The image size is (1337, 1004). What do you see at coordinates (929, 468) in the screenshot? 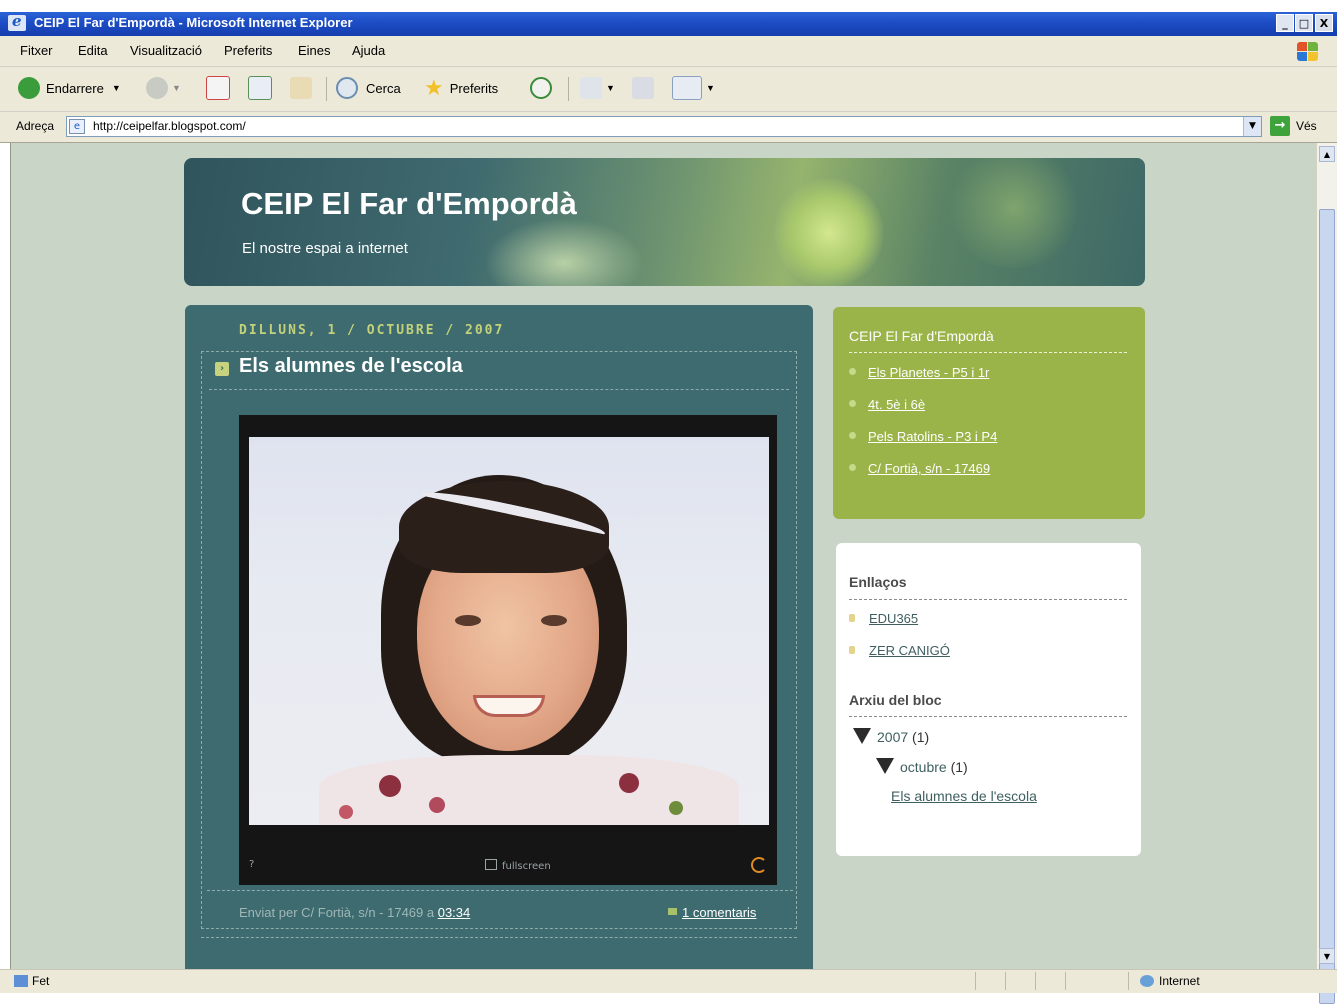
I see `sidebar-link: C/ Fortià, s/n - 17469` at bounding box center [929, 468].